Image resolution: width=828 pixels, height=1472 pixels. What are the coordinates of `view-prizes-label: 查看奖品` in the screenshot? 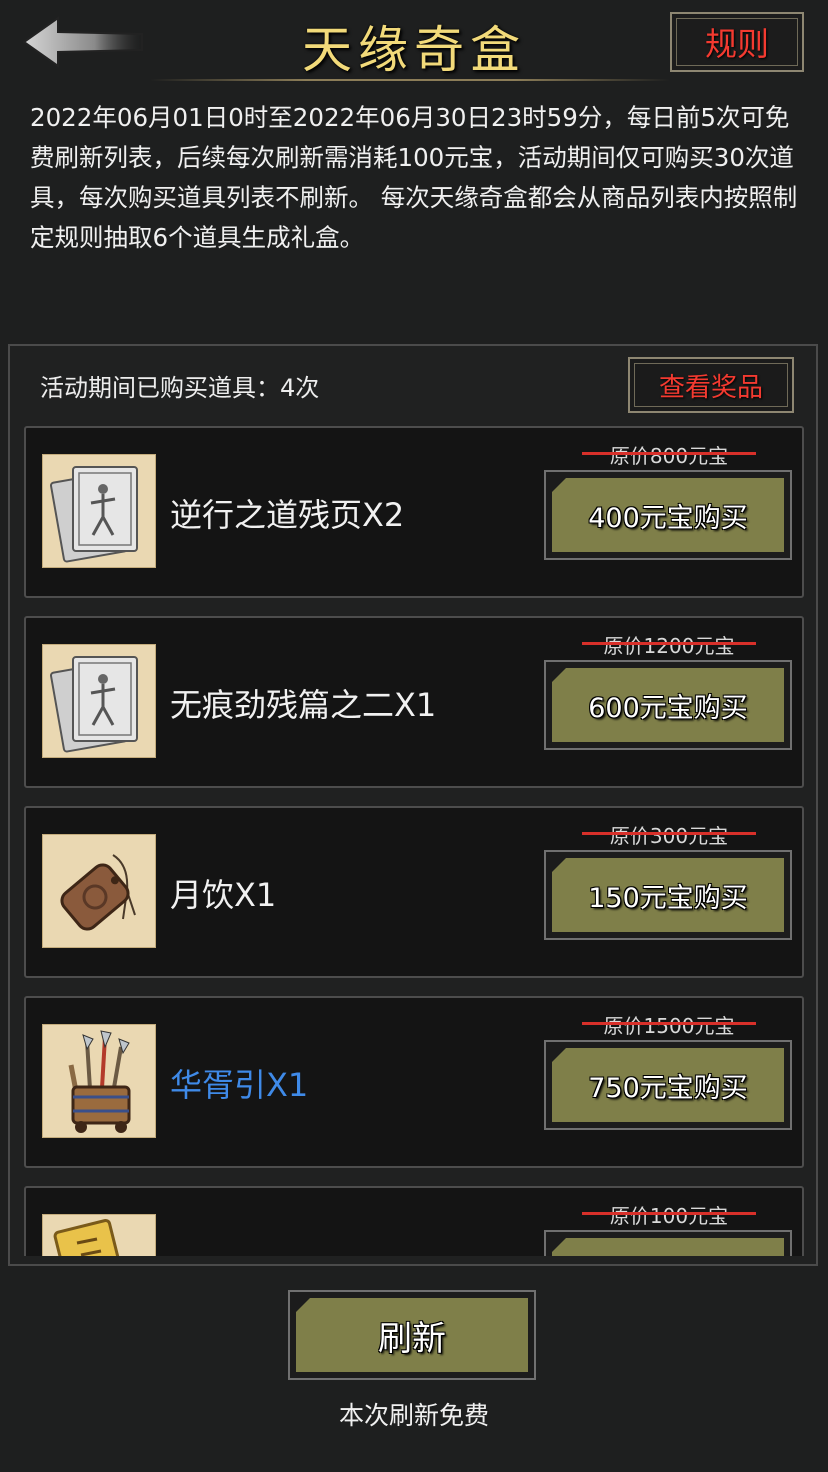 It's located at (710, 387).